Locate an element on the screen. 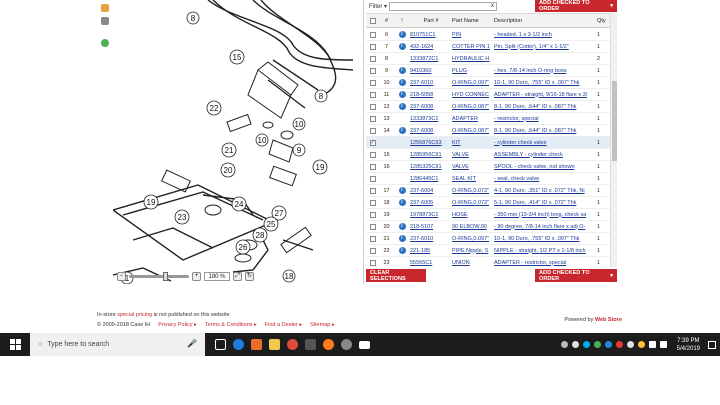  part-number-link: 432-1624 is located at coordinates (431, 47).